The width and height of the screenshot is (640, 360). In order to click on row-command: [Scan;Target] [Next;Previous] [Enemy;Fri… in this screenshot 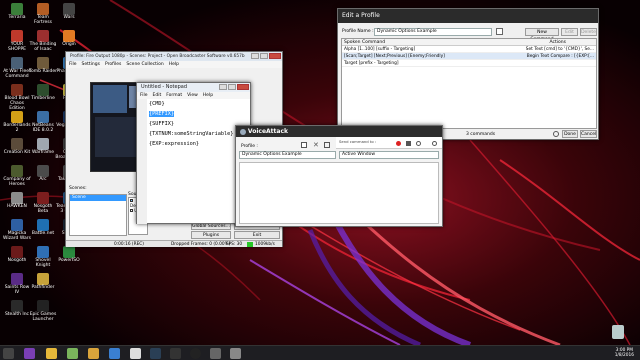, I will do `click(394, 56)`.